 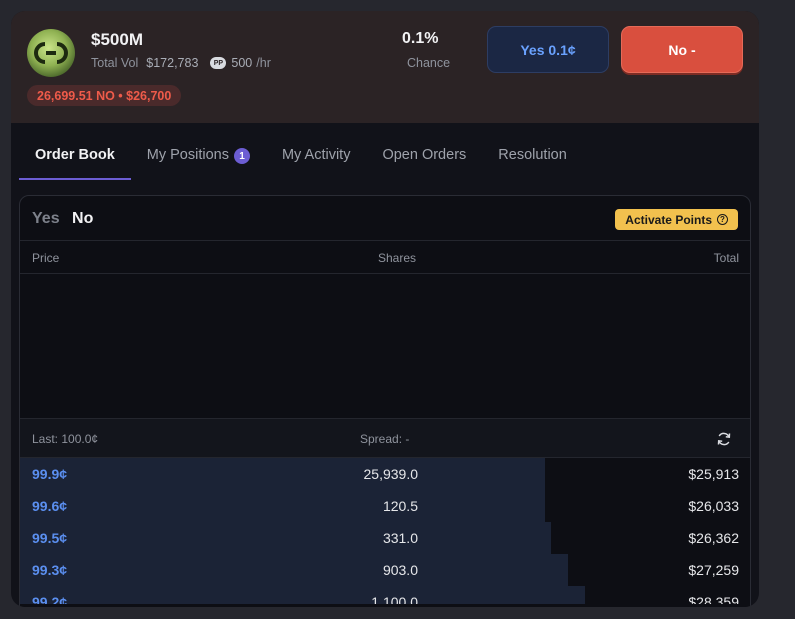 What do you see at coordinates (394, 599) in the screenshot?
I see `row-shares: 1,100.0` at bounding box center [394, 599].